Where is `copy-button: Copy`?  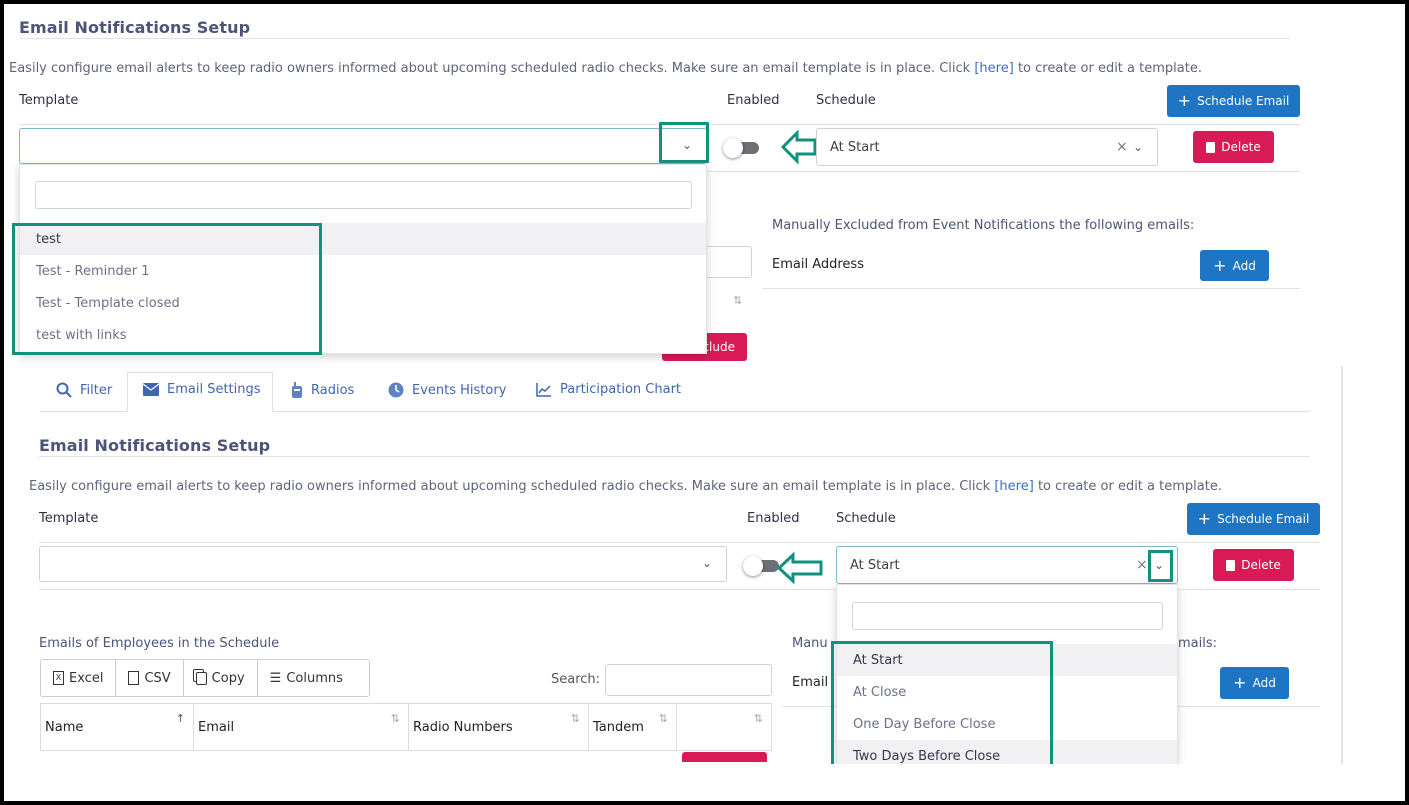
copy-button: Copy is located at coordinates (221, 678).